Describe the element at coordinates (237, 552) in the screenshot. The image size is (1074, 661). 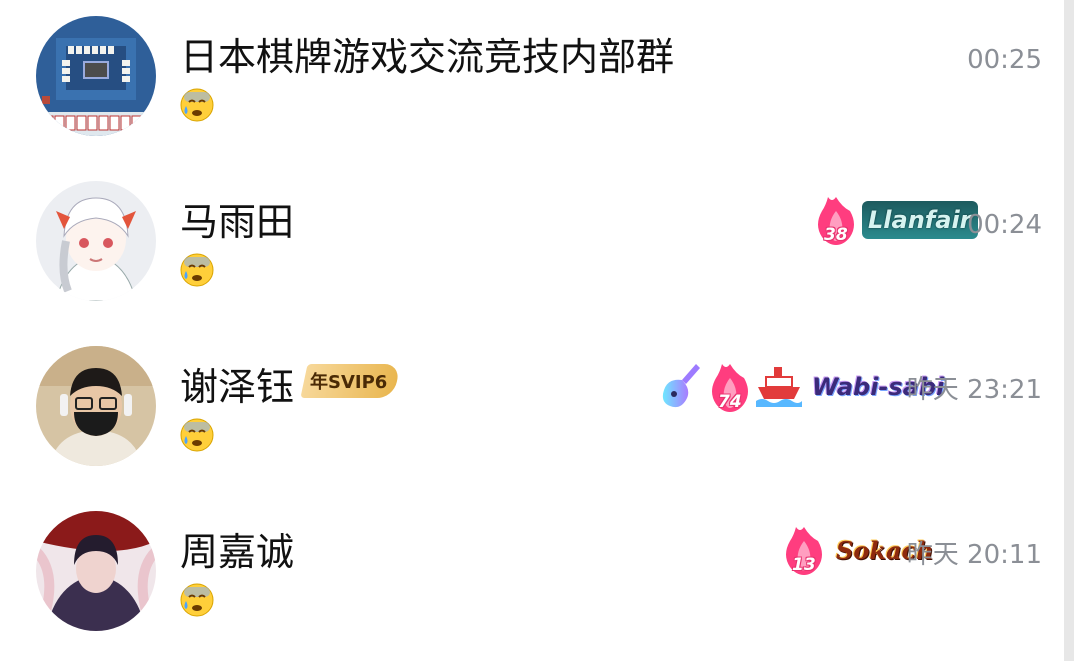
I see `chat-name: 周嘉诚` at that location.